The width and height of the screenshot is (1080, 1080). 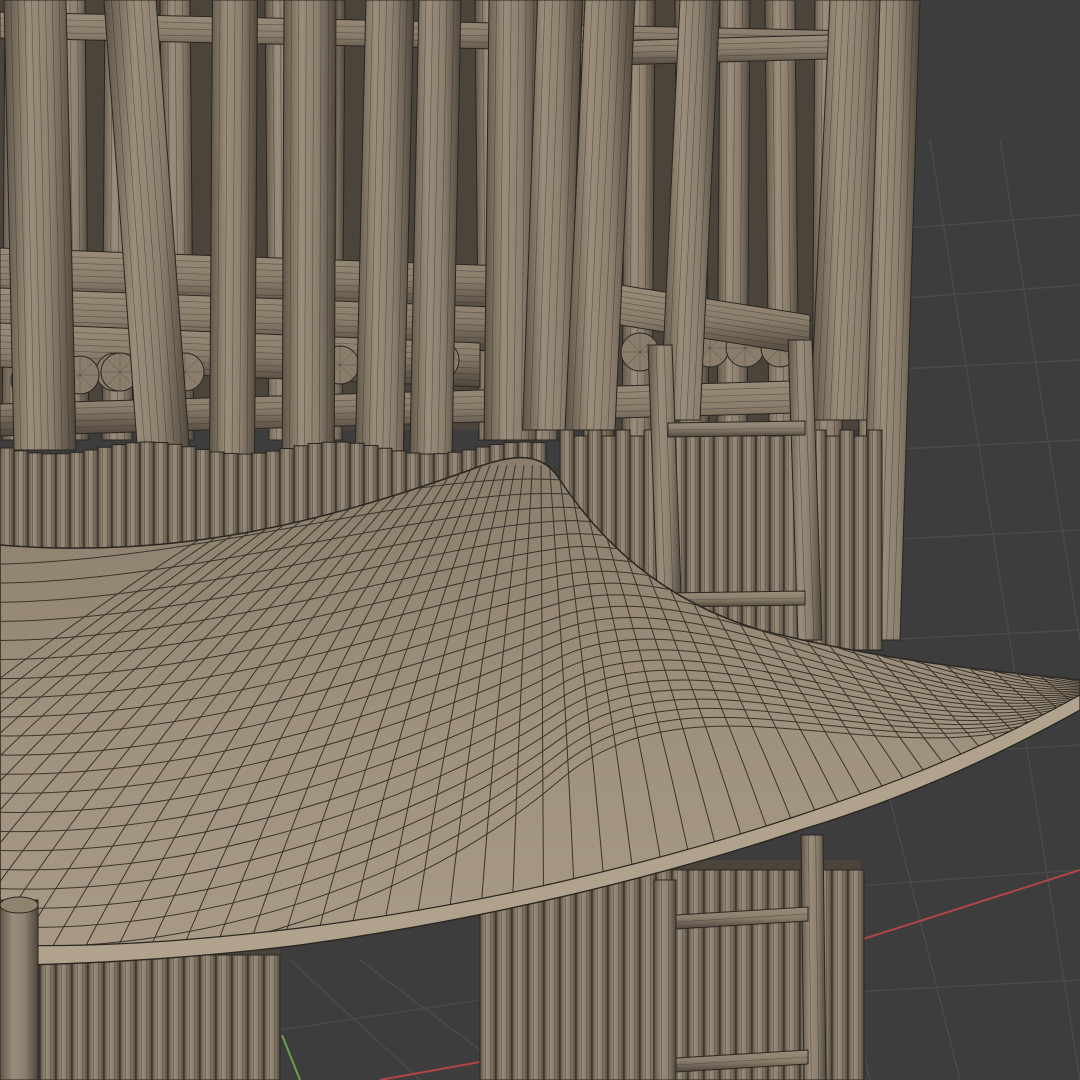 I want to click on ladder-rail-left, so click(x=665, y=979).